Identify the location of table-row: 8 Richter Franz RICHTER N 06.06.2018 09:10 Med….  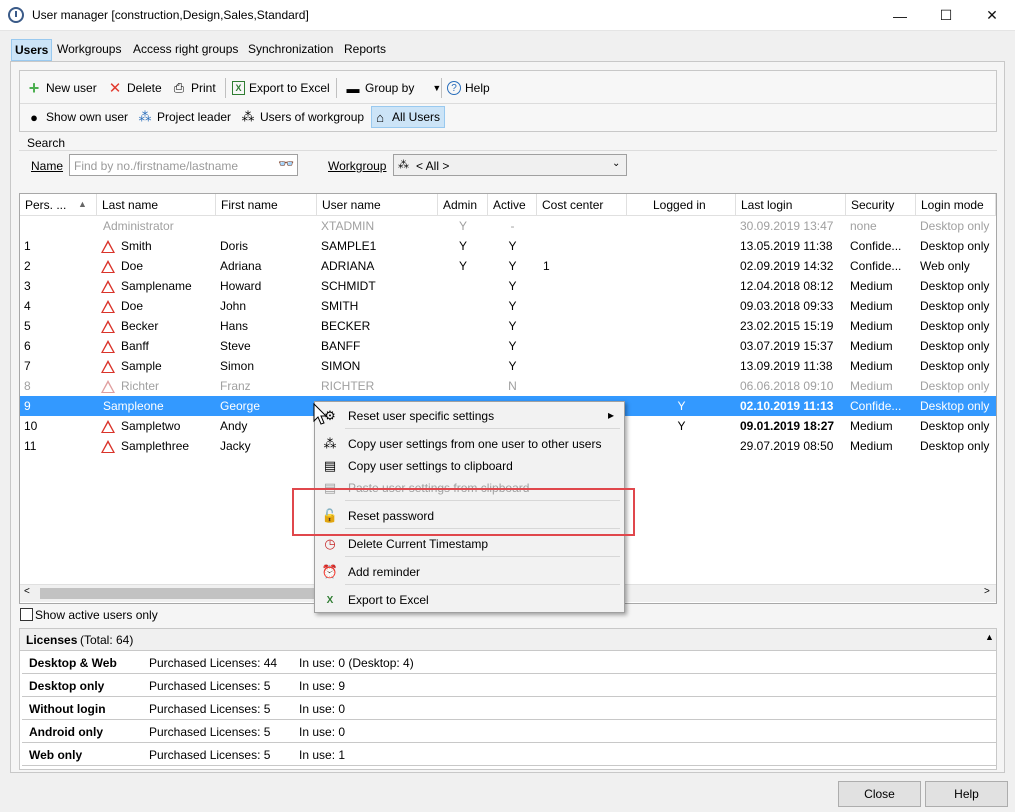
(508, 386).